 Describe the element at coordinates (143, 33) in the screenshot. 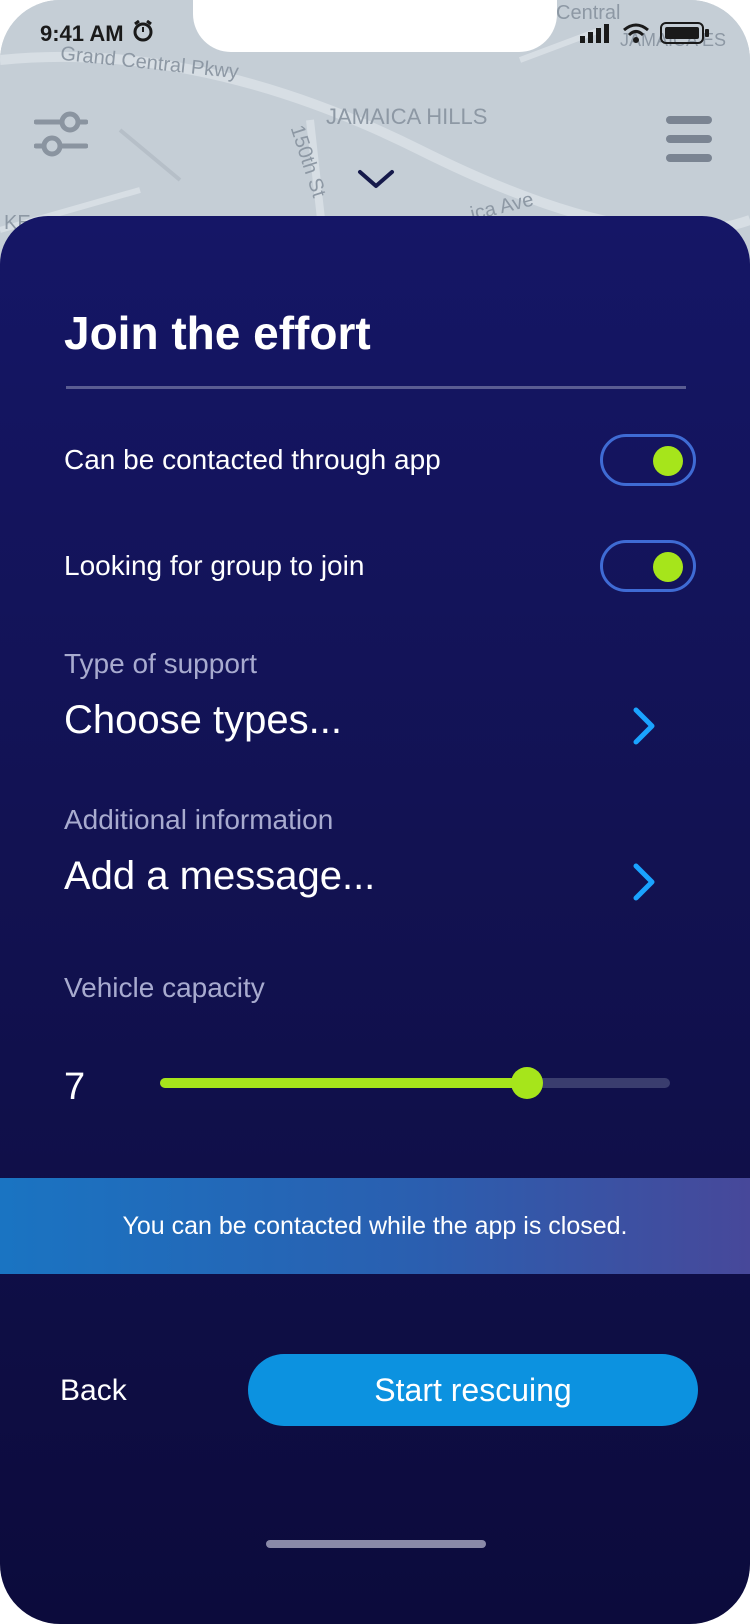

I see `alarm-icon` at that location.